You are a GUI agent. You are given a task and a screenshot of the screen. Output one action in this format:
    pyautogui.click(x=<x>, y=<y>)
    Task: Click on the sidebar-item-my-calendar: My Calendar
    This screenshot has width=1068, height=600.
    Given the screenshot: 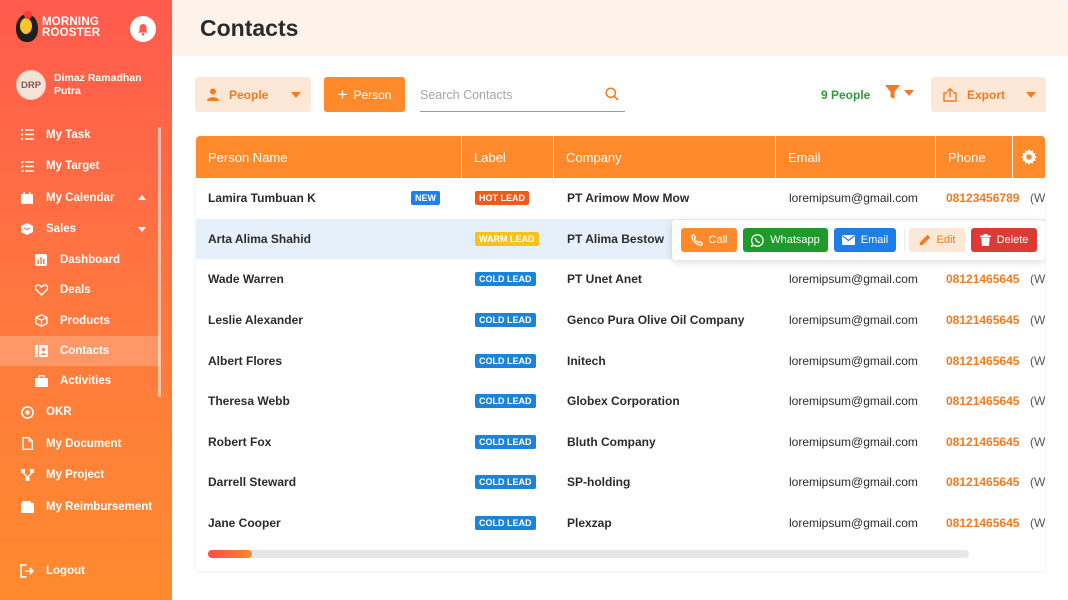 What is the action you would take?
    pyautogui.click(x=86, y=198)
    